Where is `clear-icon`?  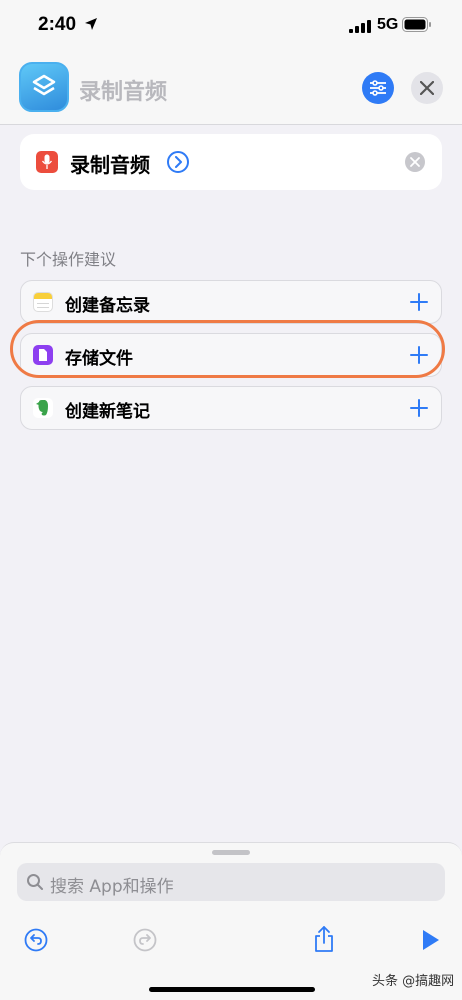
clear-icon is located at coordinates (415, 162).